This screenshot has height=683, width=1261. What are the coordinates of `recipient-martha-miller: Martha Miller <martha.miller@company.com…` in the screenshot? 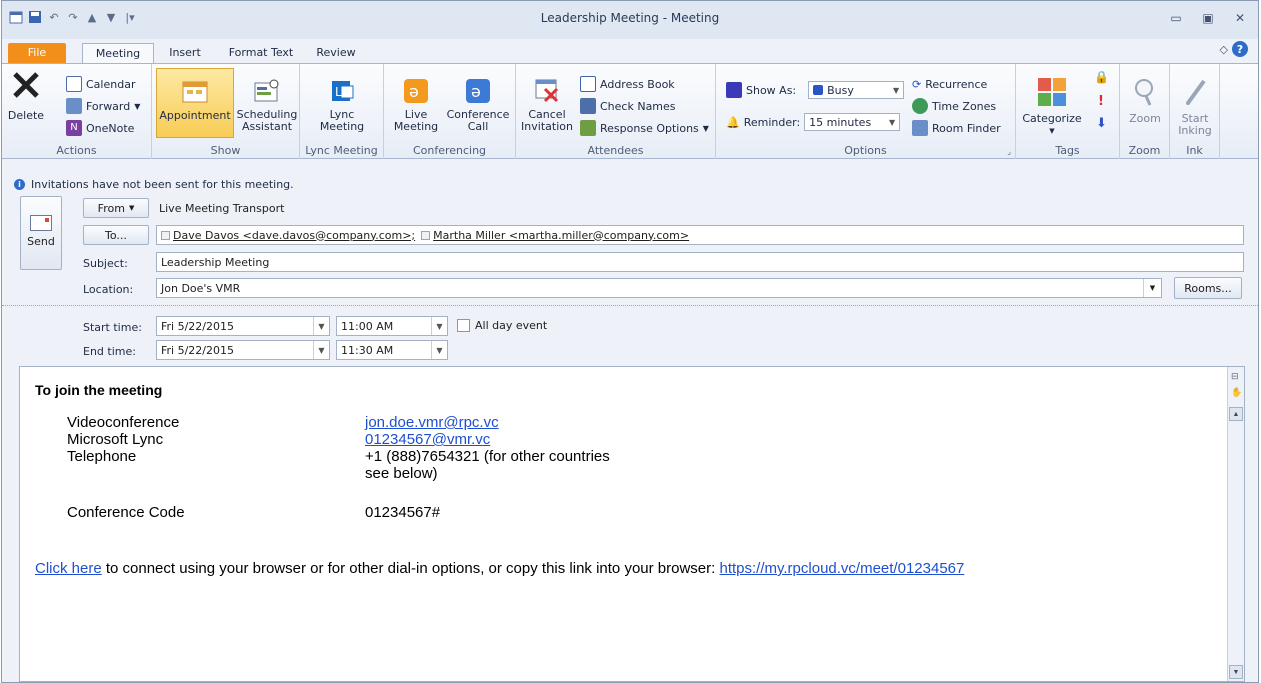 It's located at (555, 235).